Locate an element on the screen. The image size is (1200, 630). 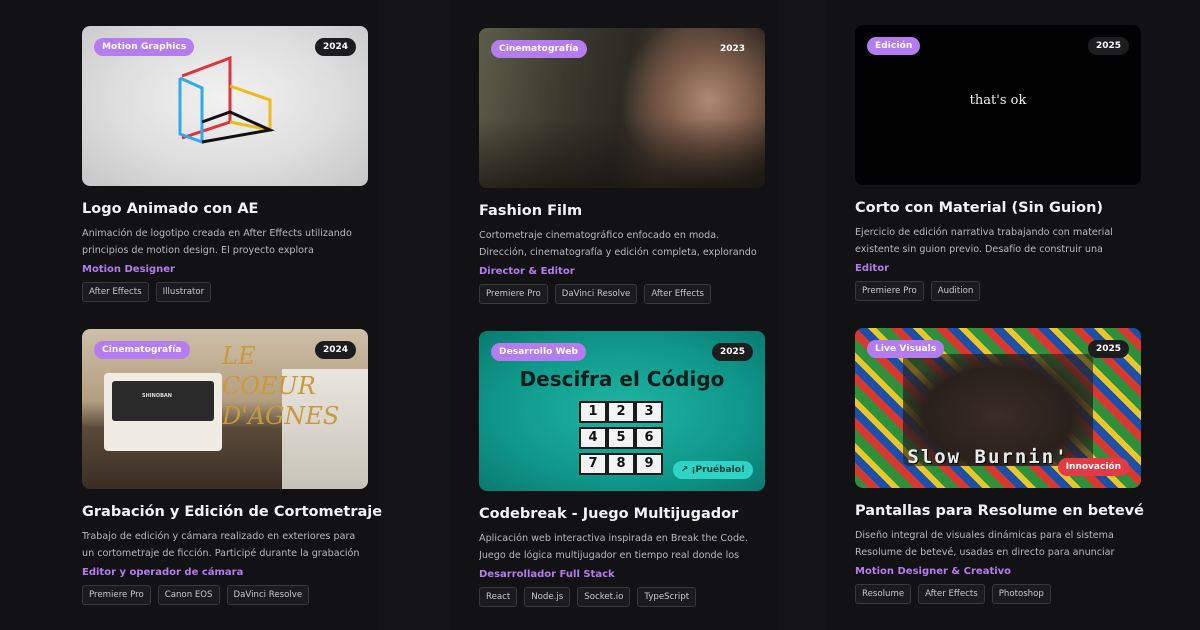
project-role: Editor y operador de cámara is located at coordinates (163, 572).